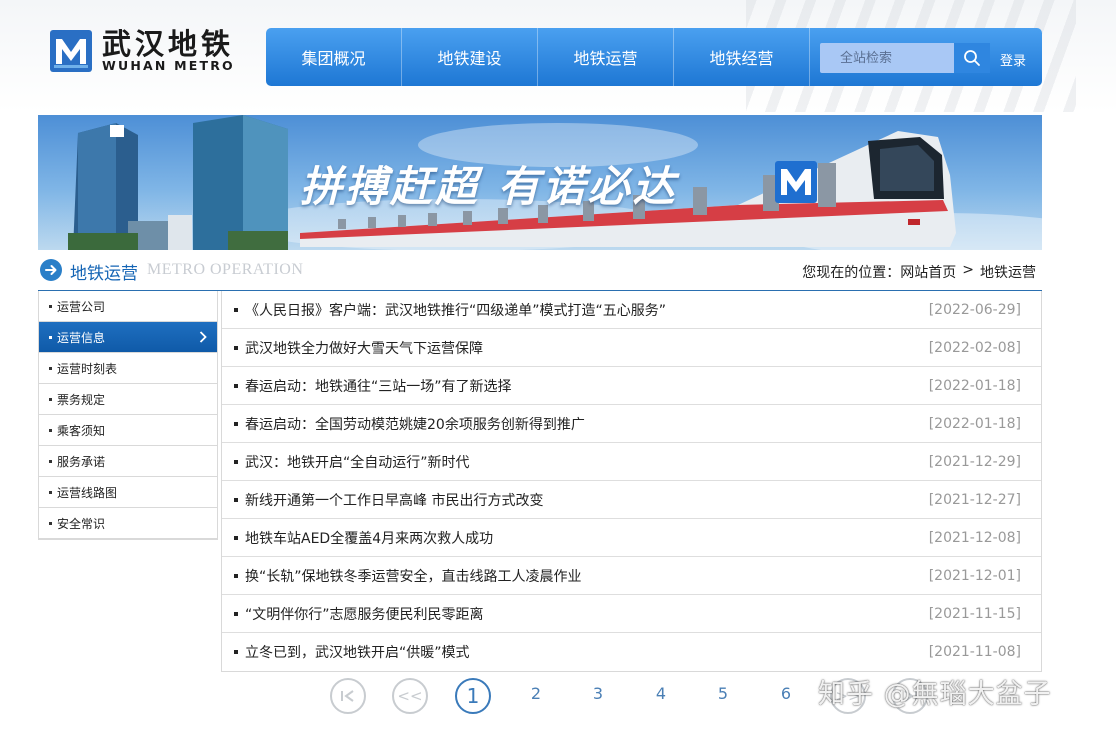 Image resolution: width=1116 pixels, height=735 pixels. Describe the element at coordinates (203, 337) in the screenshot. I see `chevron-right-icon` at that location.